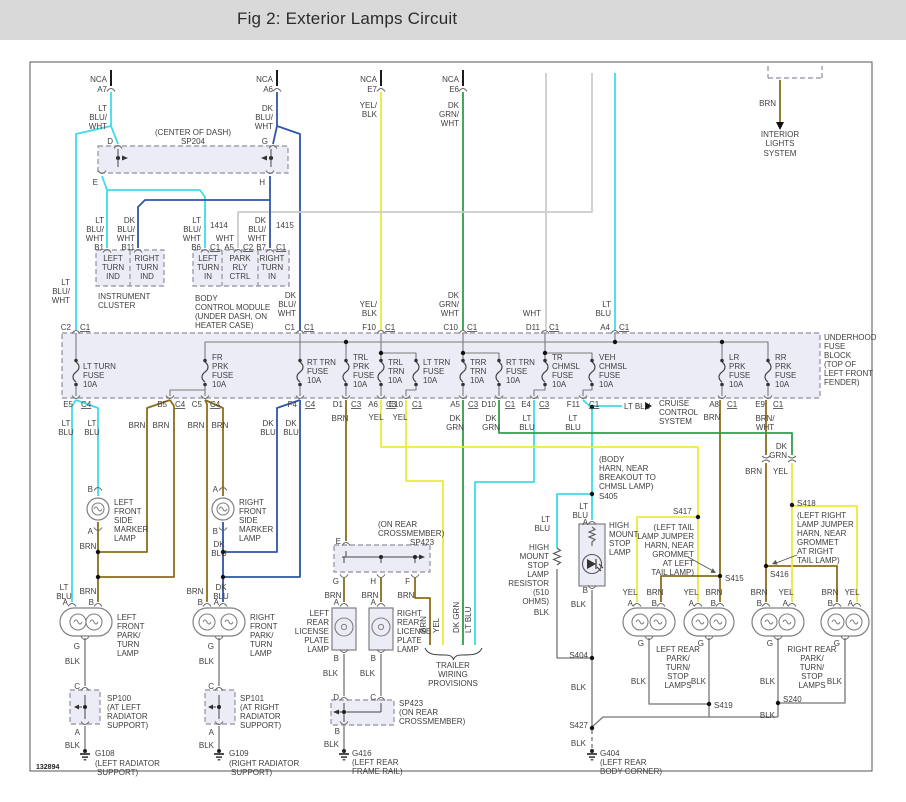  I want to click on label: E, so click(95, 182).